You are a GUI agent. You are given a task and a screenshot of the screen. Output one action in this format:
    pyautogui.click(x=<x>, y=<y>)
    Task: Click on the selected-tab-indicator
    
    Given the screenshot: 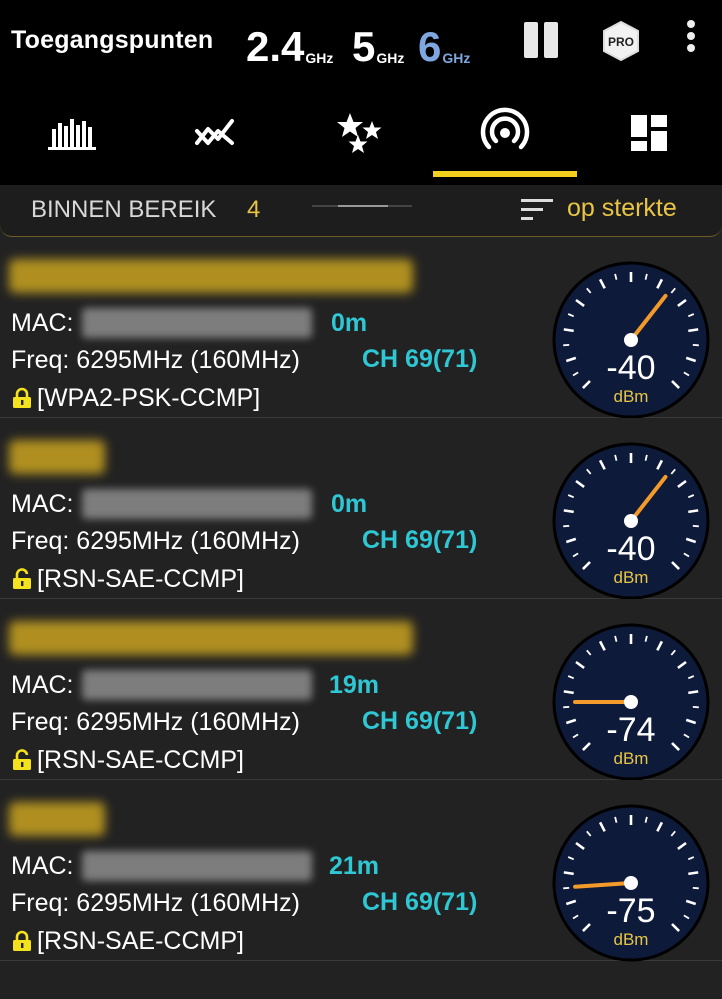 What is the action you would take?
    pyautogui.click(x=505, y=174)
    